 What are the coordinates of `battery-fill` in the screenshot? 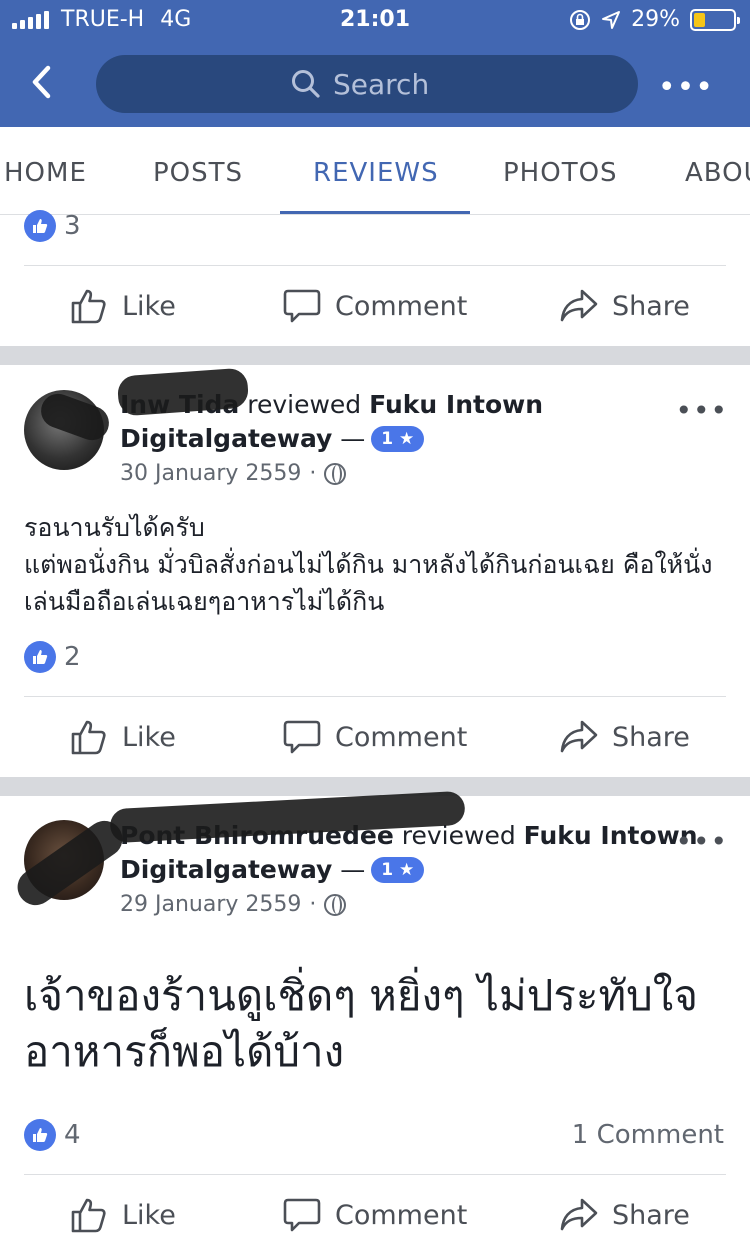 It's located at (700, 19).